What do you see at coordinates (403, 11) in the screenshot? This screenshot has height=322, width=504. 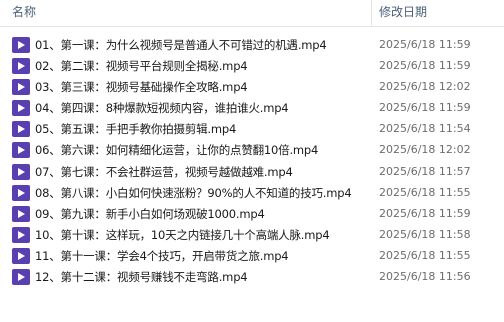 I see `date-modified-column-header: 修改日期` at bounding box center [403, 11].